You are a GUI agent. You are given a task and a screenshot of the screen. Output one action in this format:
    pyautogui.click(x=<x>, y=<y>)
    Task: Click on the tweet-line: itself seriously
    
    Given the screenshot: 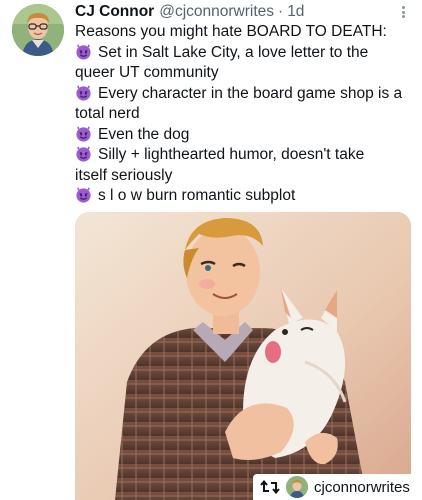 What is the action you would take?
    pyautogui.click(x=245, y=176)
    